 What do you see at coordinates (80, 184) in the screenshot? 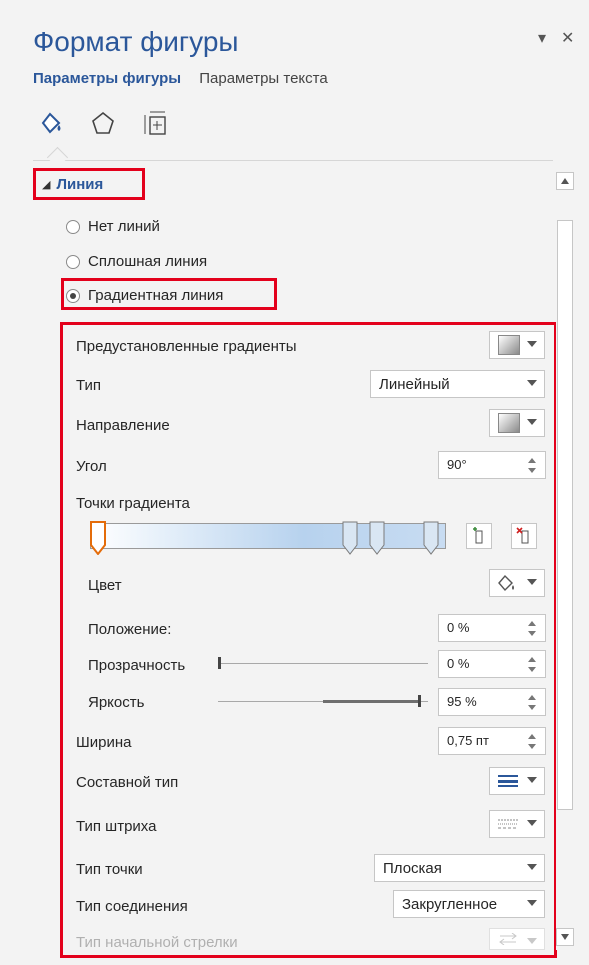
I see `section-line-title: Линия` at bounding box center [80, 184].